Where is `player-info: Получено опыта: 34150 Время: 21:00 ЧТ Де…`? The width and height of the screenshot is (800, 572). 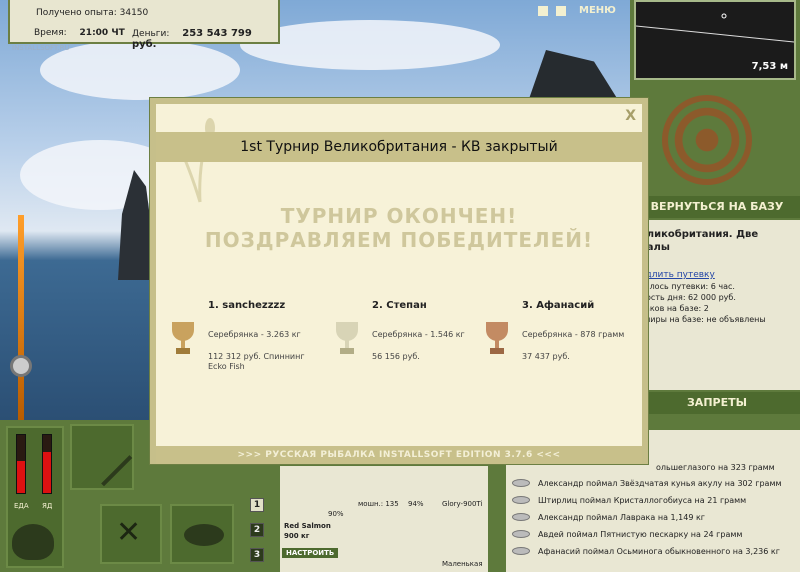
player-info: Получено опыта: 34150 Время: 21:00 ЧТ Де… is located at coordinates (144, 25).